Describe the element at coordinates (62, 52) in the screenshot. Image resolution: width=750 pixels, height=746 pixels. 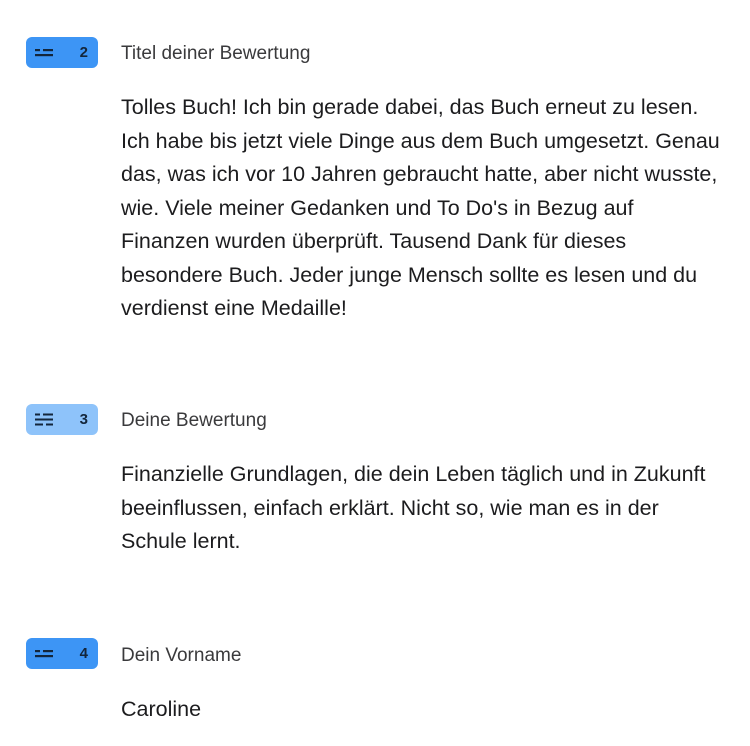
I see `question-number-badge: 2` at that location.